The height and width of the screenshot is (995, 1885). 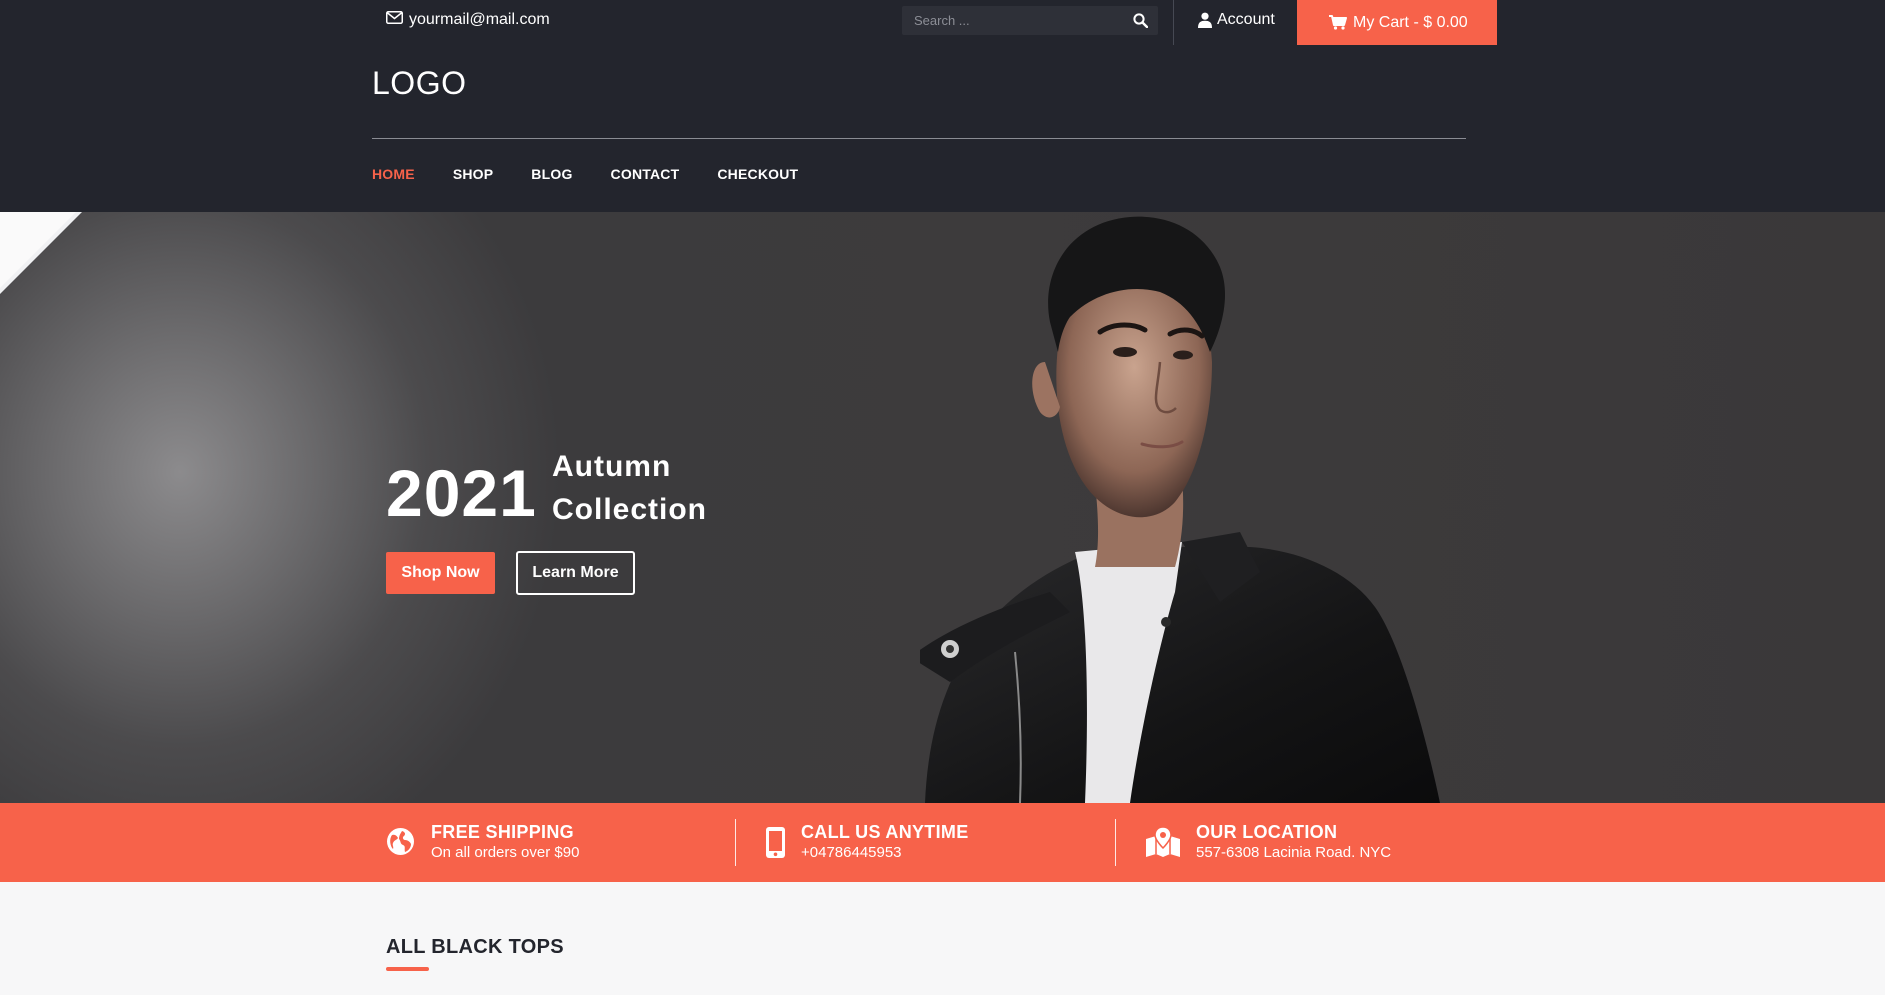 What do you see at coordinates (1246, 19) in the screenshot?
I see `account-label: Account` at bounding box center [1246, 19].